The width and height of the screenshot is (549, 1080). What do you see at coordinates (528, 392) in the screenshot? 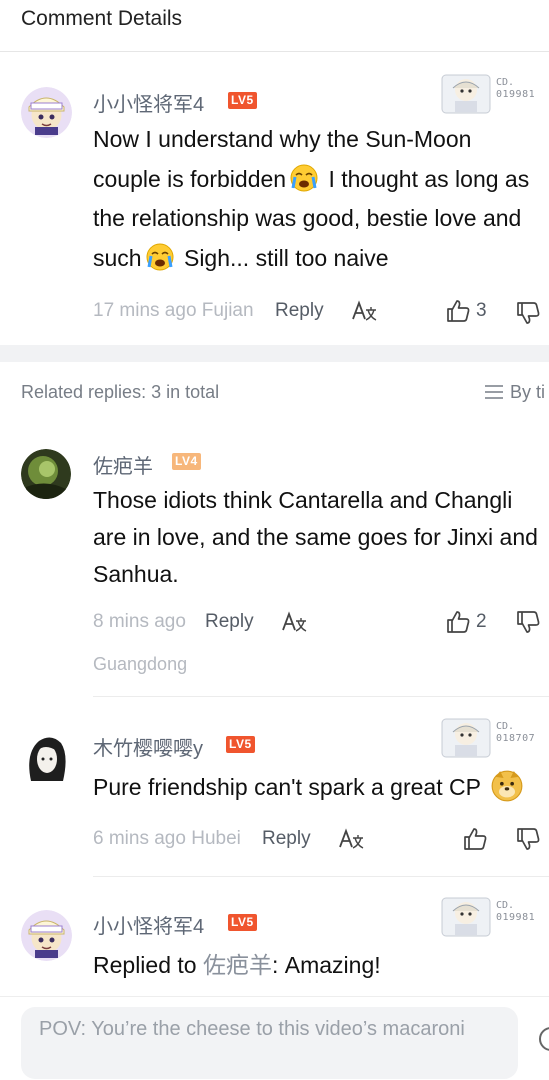
I see `sort-label: By ti` at bounding box center [528, 392].